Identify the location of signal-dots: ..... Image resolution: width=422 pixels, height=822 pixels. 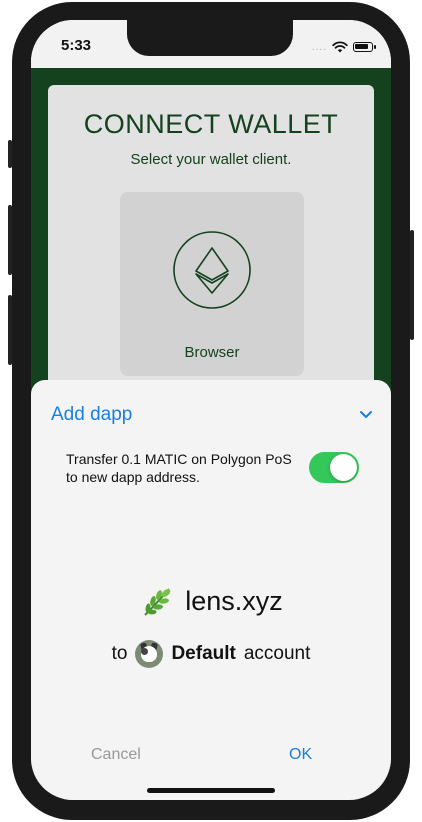
(319, 47).